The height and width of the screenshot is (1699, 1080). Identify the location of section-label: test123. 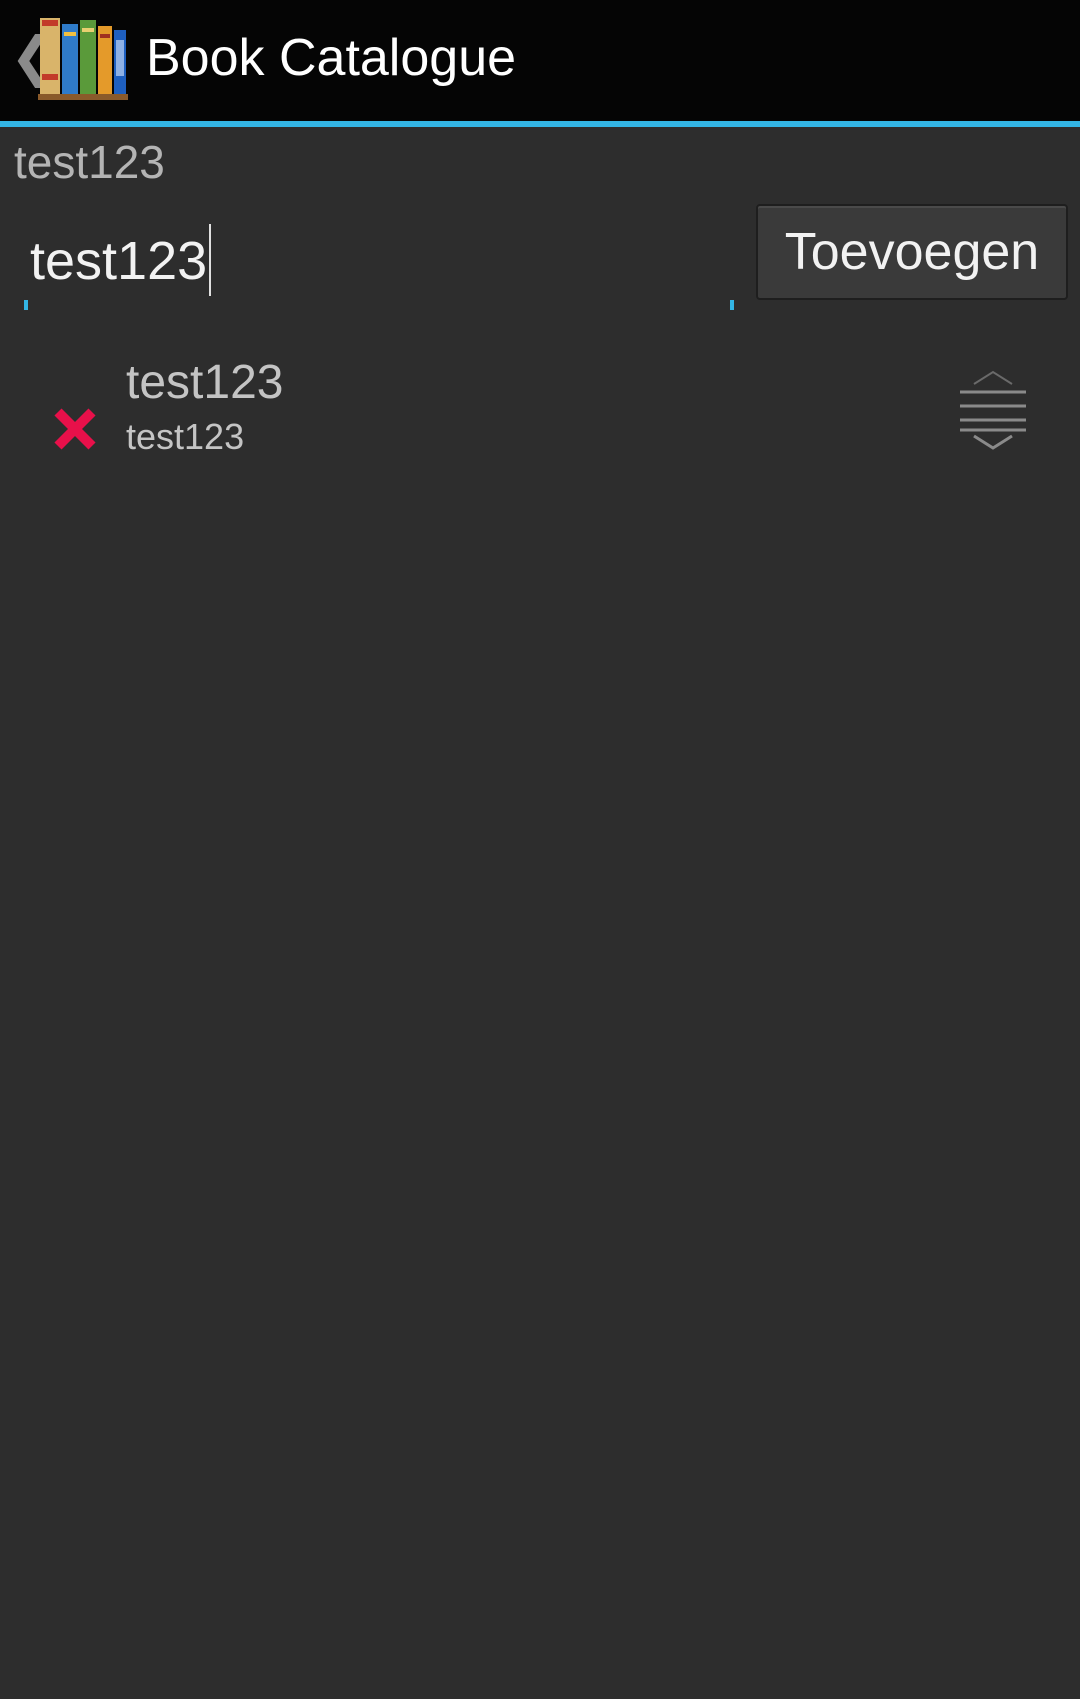
(89, 162).